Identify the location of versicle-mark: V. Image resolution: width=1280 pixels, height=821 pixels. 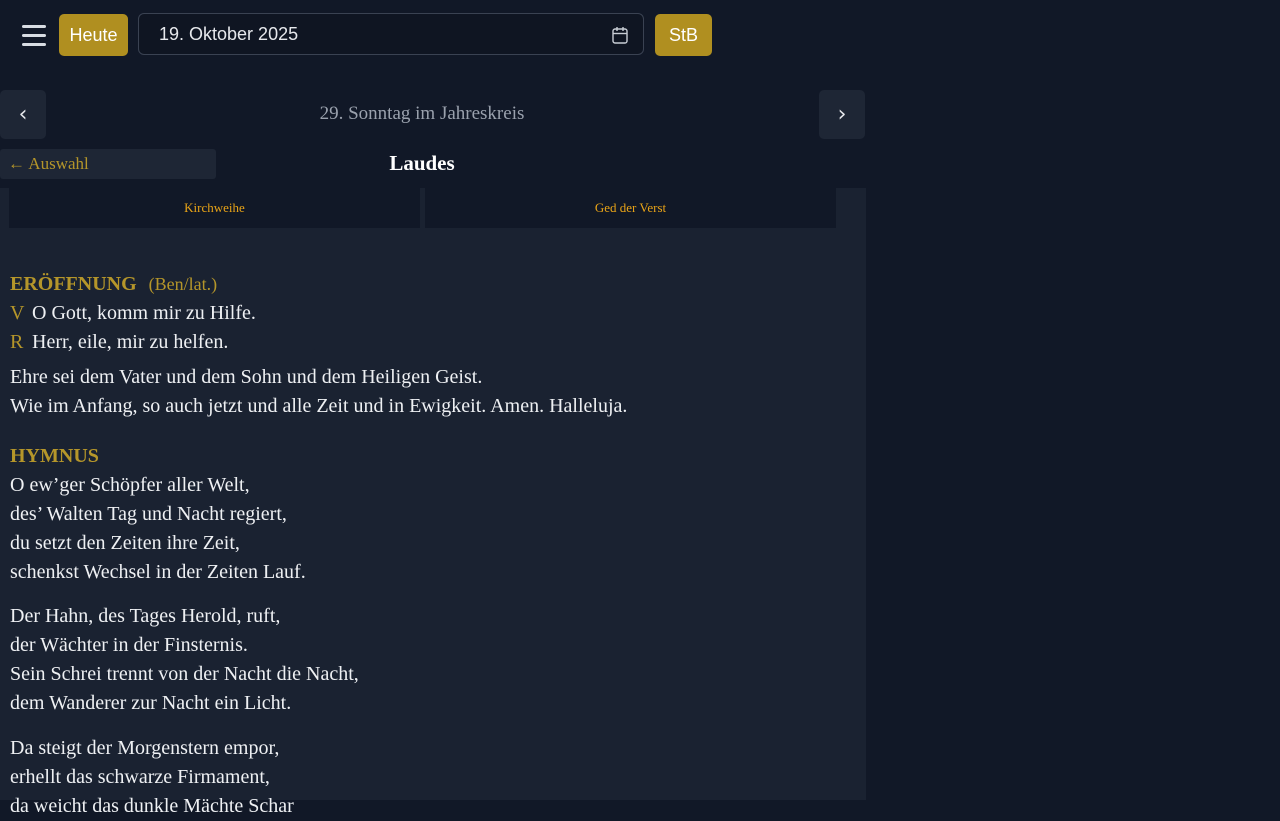
(17, 313).